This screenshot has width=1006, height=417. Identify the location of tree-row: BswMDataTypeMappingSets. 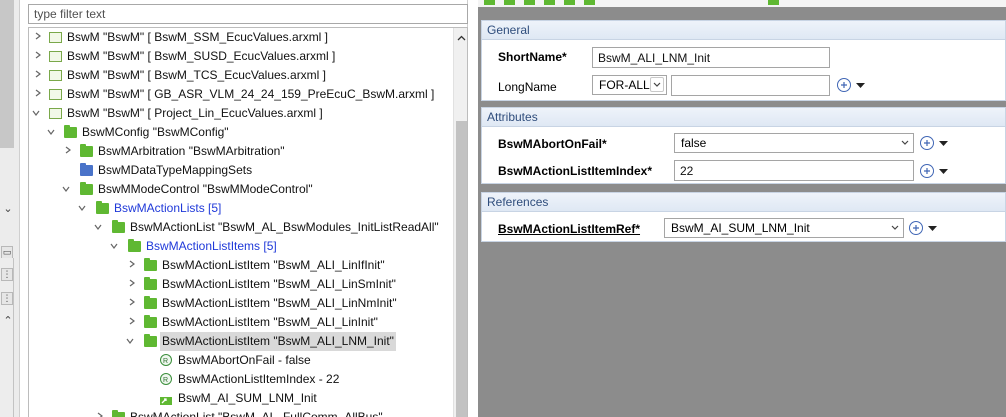
(239, 170).